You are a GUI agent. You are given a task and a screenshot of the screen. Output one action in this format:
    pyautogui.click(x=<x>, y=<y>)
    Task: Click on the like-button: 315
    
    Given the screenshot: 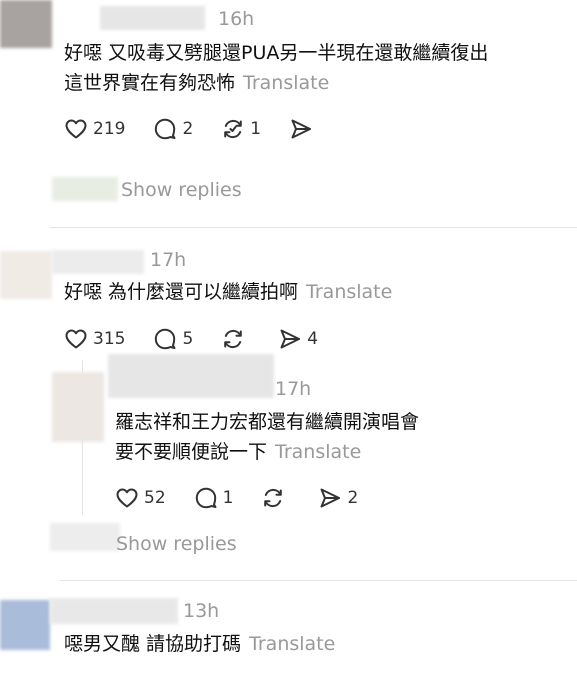 What is the action you would take?
    pyautogui.click(x=94, y=339)
    